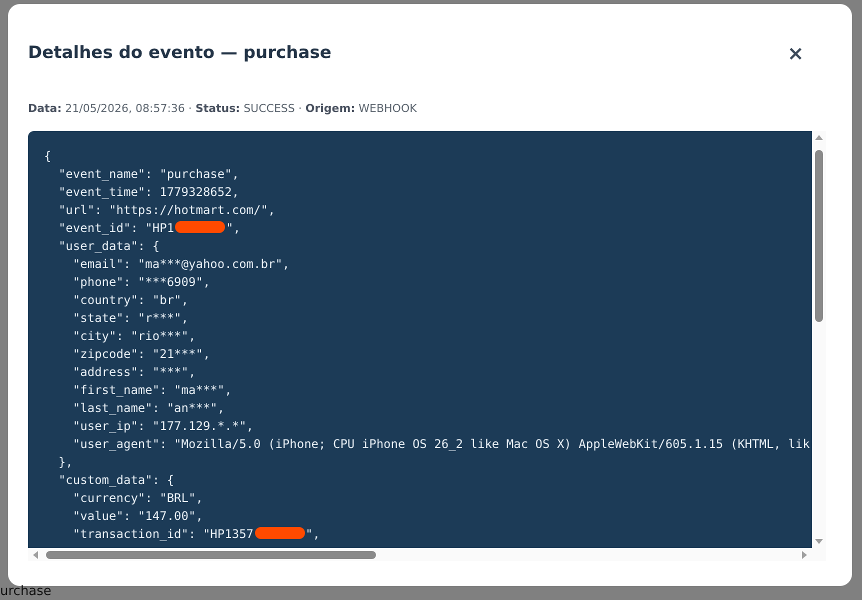  I want to click on page-text: urchase, so click(26, 591).